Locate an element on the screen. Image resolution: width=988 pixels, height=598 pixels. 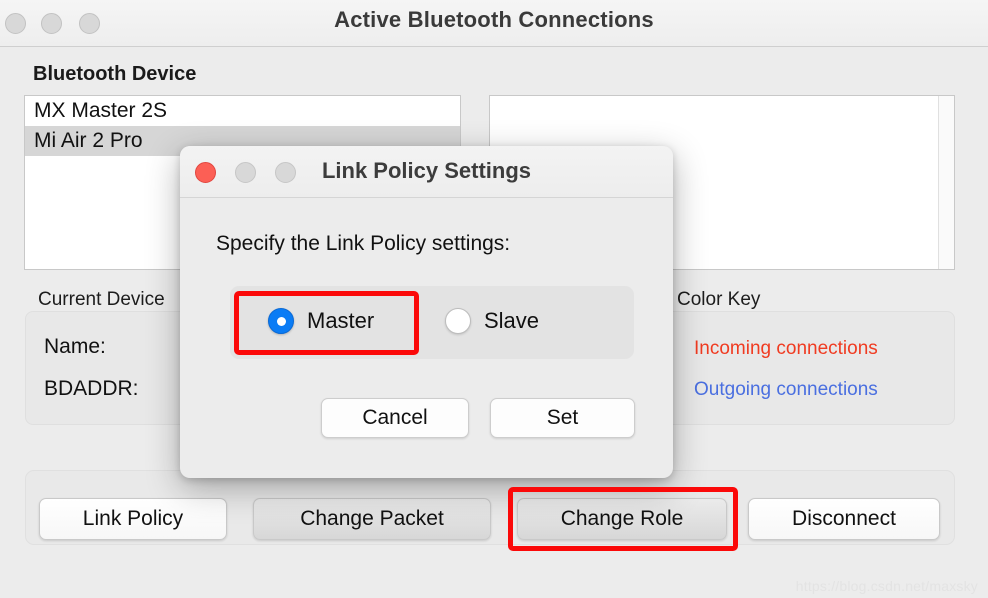
list-item: MX Master 2S is located at coordinates (242, 111).